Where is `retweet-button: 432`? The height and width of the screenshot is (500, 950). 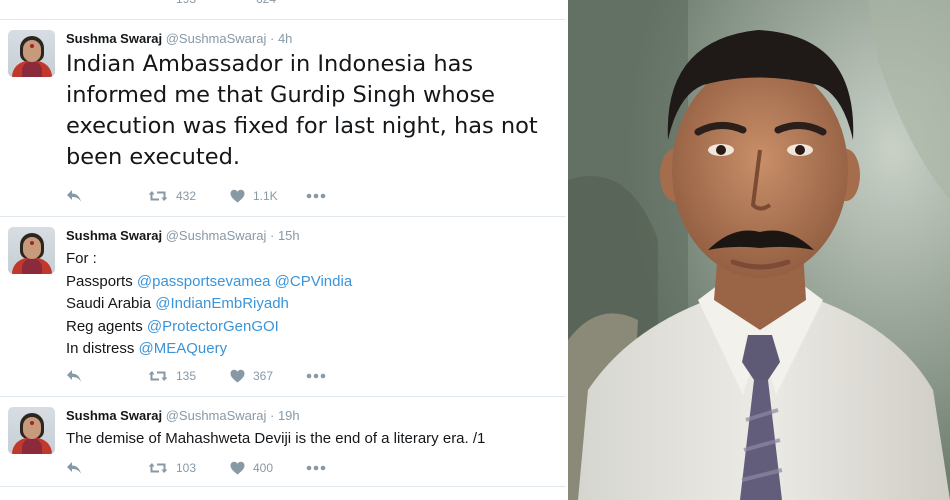
retweet-button: 432 is located at coordinates (172, 196).